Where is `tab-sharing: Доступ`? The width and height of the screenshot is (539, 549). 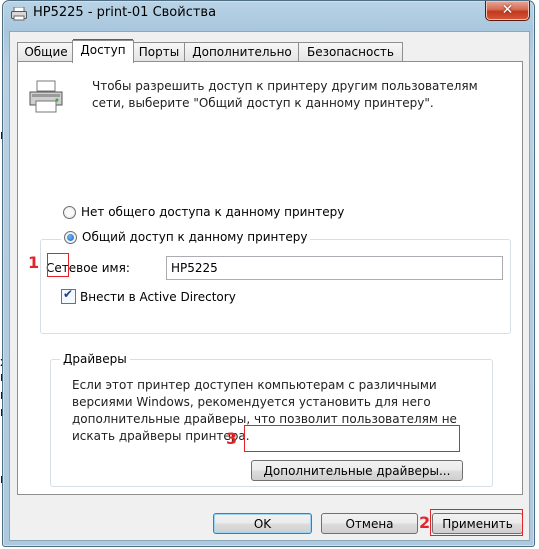 tab-sharing: Доступ is located at coordinates (103, 51).